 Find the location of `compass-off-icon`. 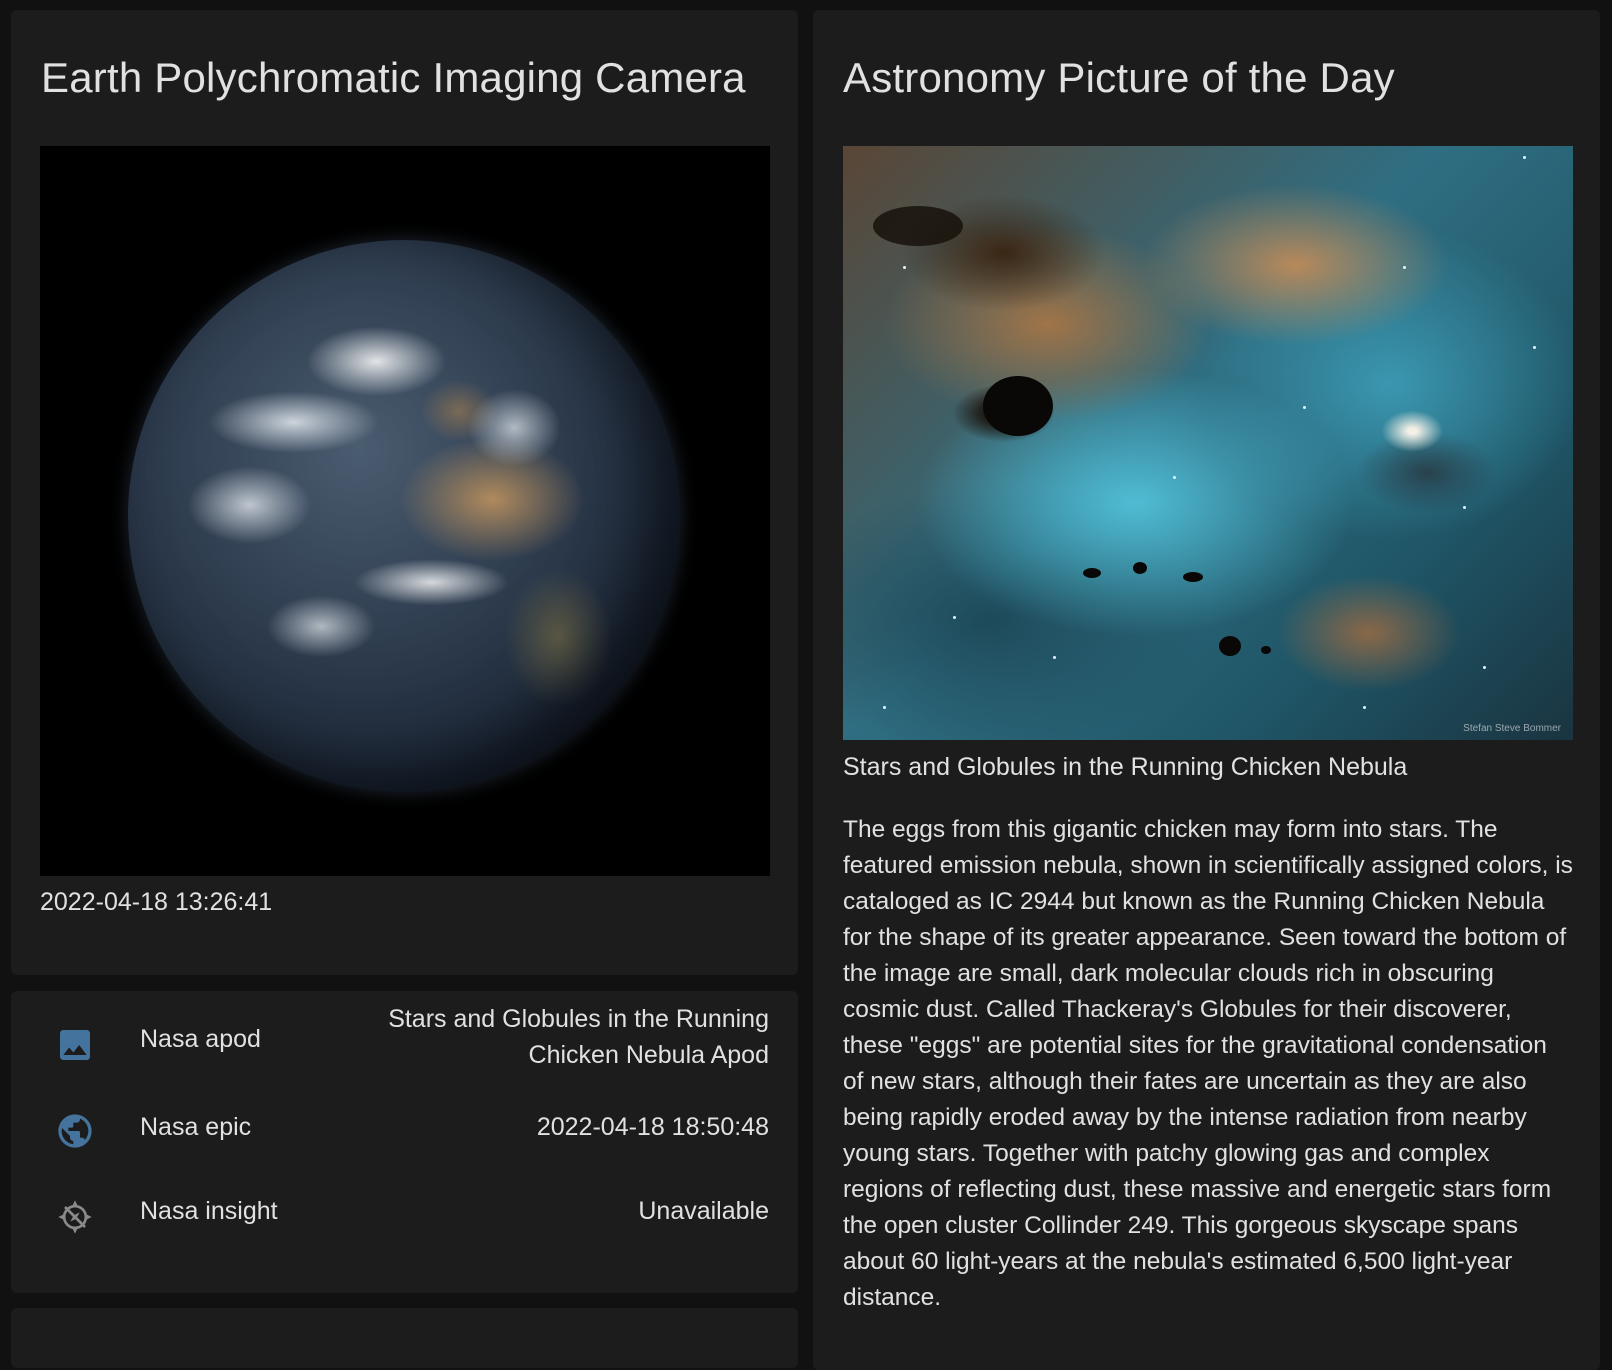

compass-off-icon is located at coordinates (75, 1217).